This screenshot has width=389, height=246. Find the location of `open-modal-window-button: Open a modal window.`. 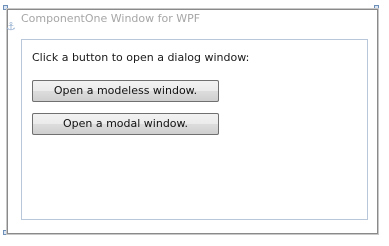

open-modal-window-button: Open a modal window. is located at coordinates (125, 124).